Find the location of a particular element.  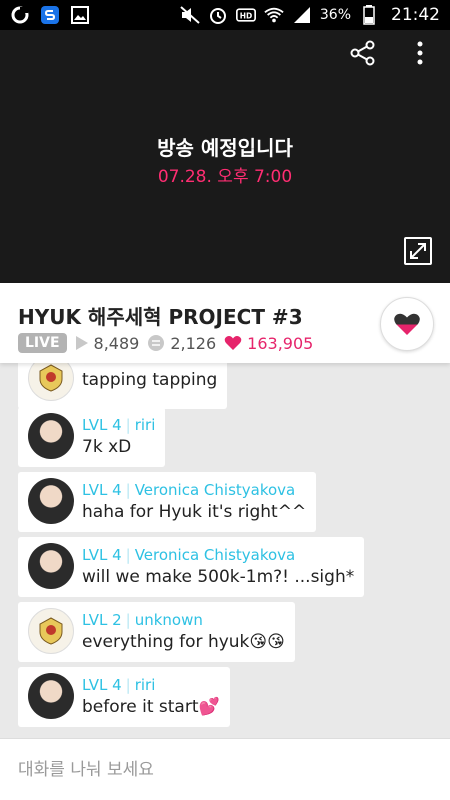

message-text: haha for Hyuk it's right^^ is located at coordinates (194, 511).